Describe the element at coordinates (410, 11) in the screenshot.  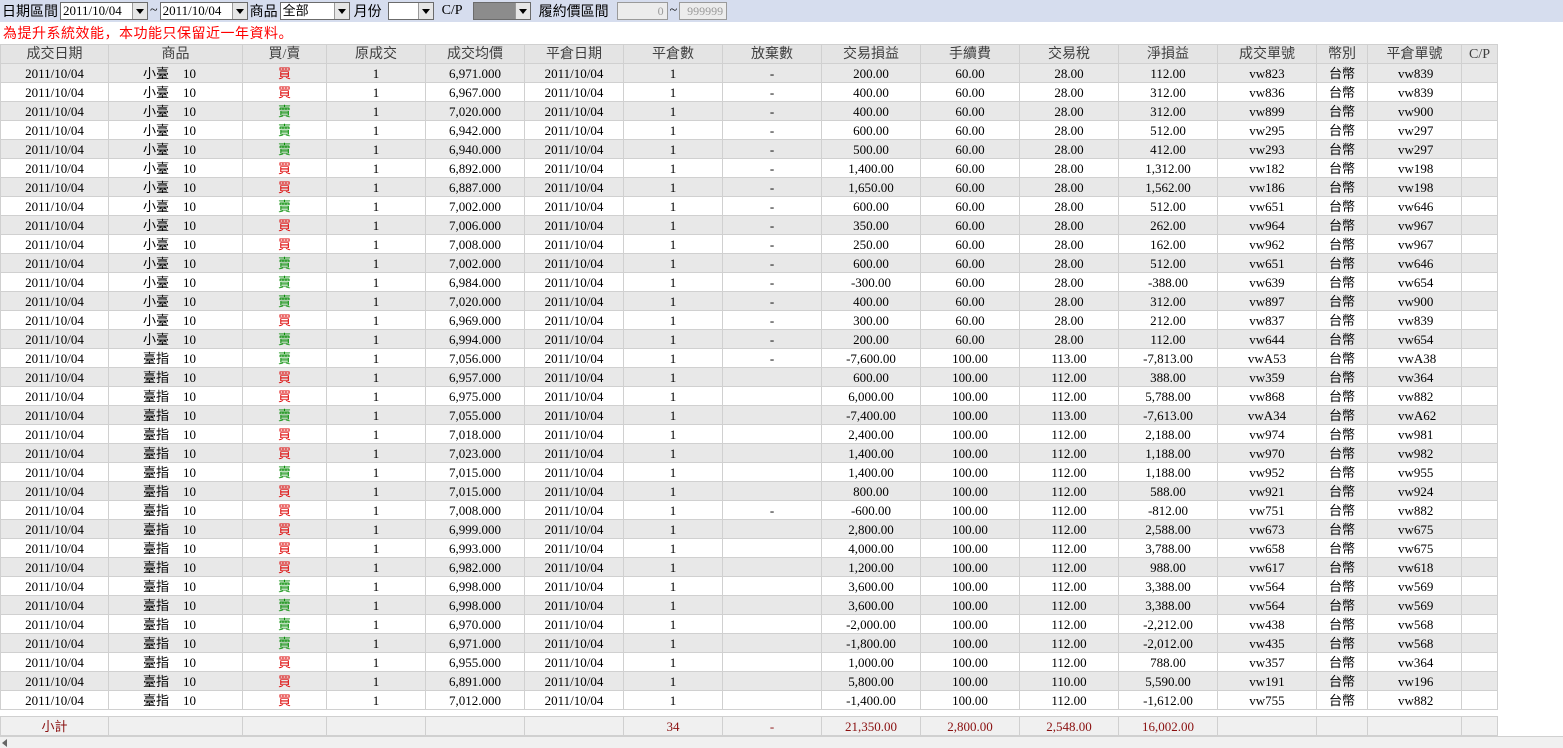
I see `month-select` at that location.